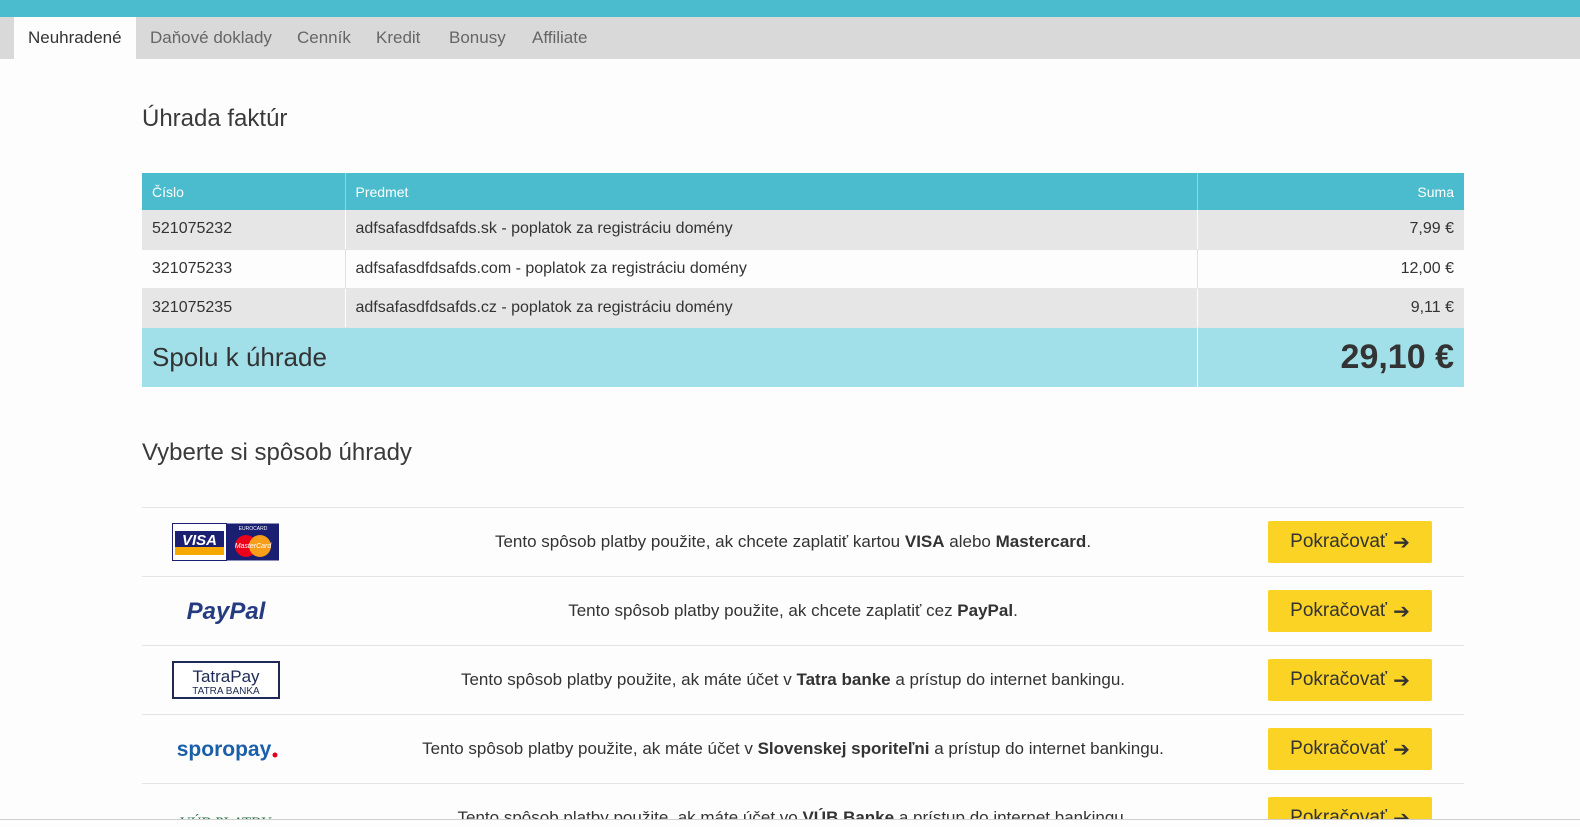  Describe the element at coordinates (477, 38) in the screenshot. I see `tab-bonusy: Bonusy` at that location.